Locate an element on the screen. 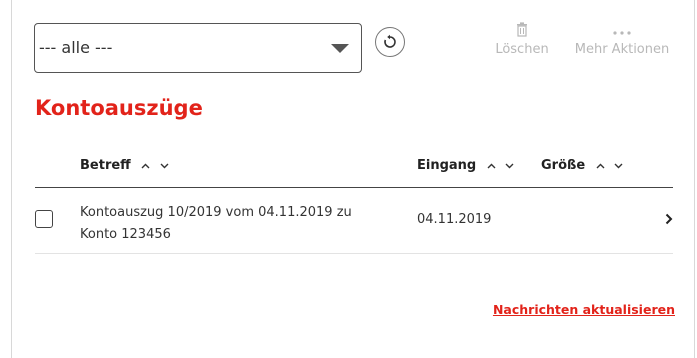 This screenshot has height=358, width=697. filter-select: --- alle --- is located at coordinates (198, 48).